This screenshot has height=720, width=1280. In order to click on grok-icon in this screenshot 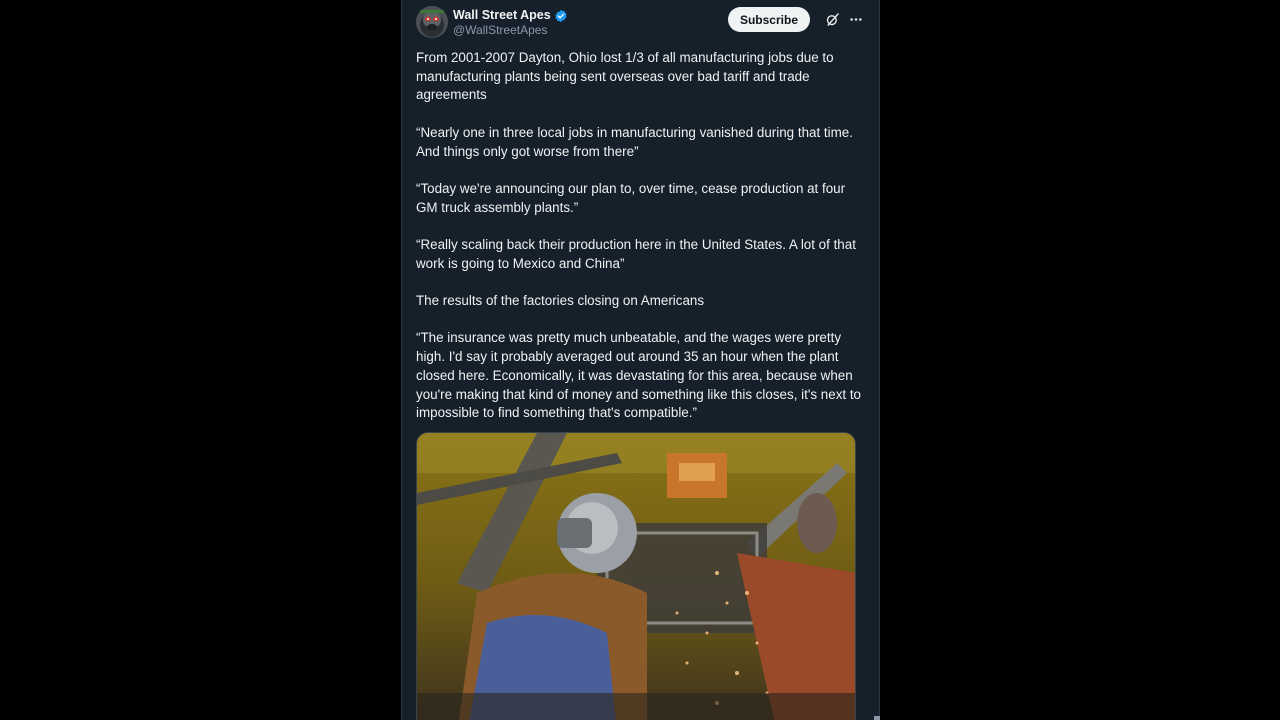, I will do `click(832, 19)`.